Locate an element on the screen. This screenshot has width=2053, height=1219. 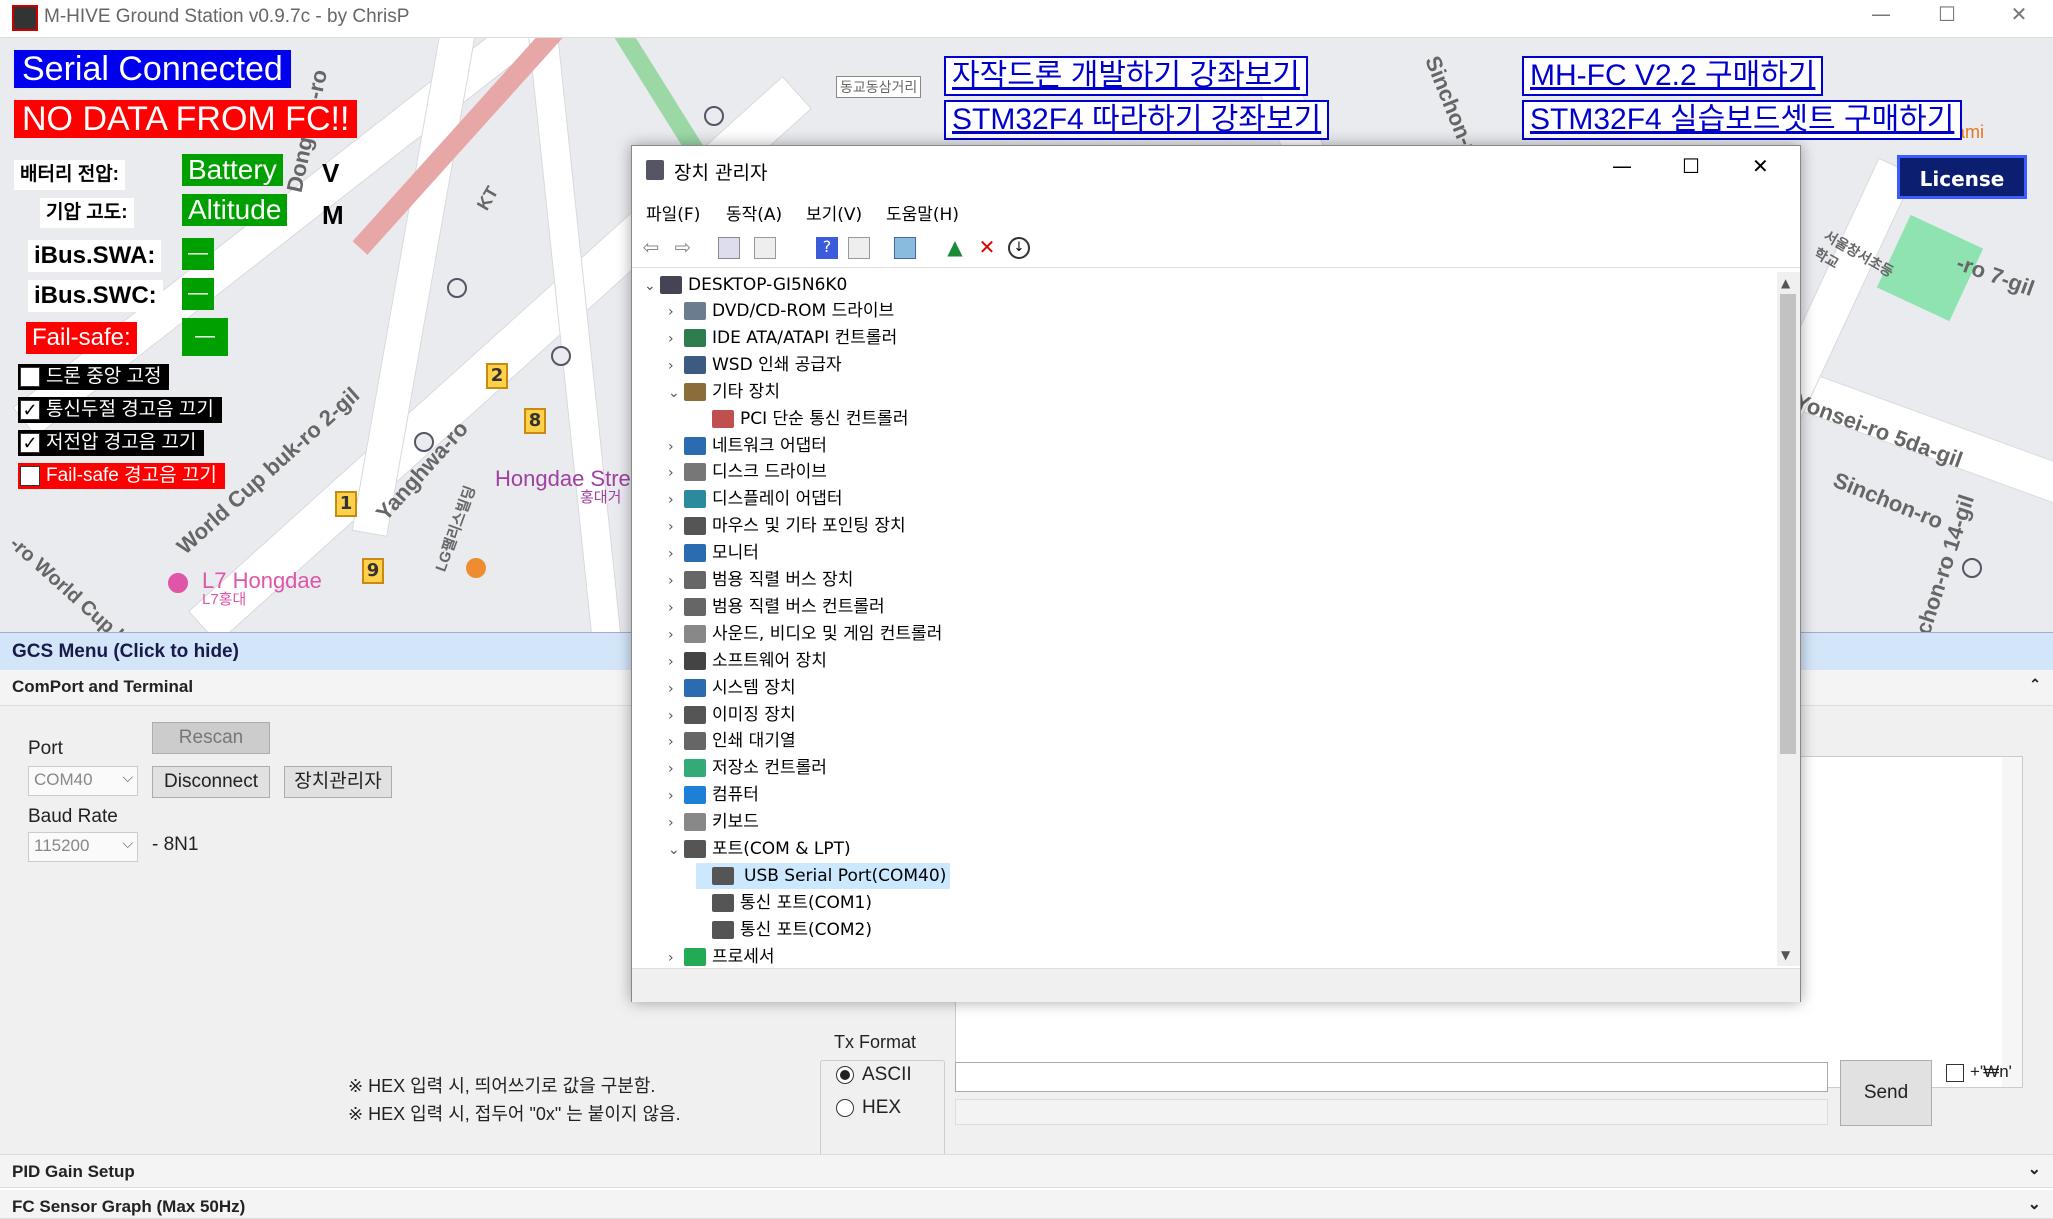
tree-item: › 키보드 is located at coordinates (713, 822).